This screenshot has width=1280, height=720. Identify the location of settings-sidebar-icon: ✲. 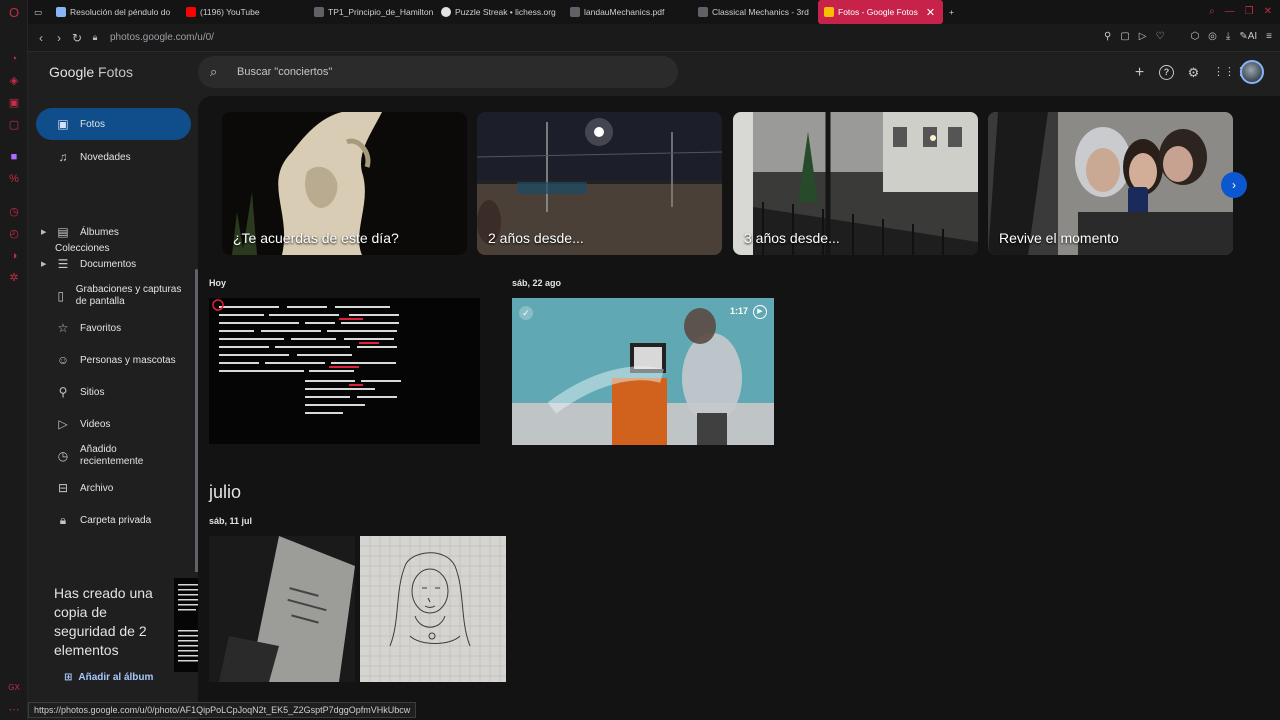
(14, 278).